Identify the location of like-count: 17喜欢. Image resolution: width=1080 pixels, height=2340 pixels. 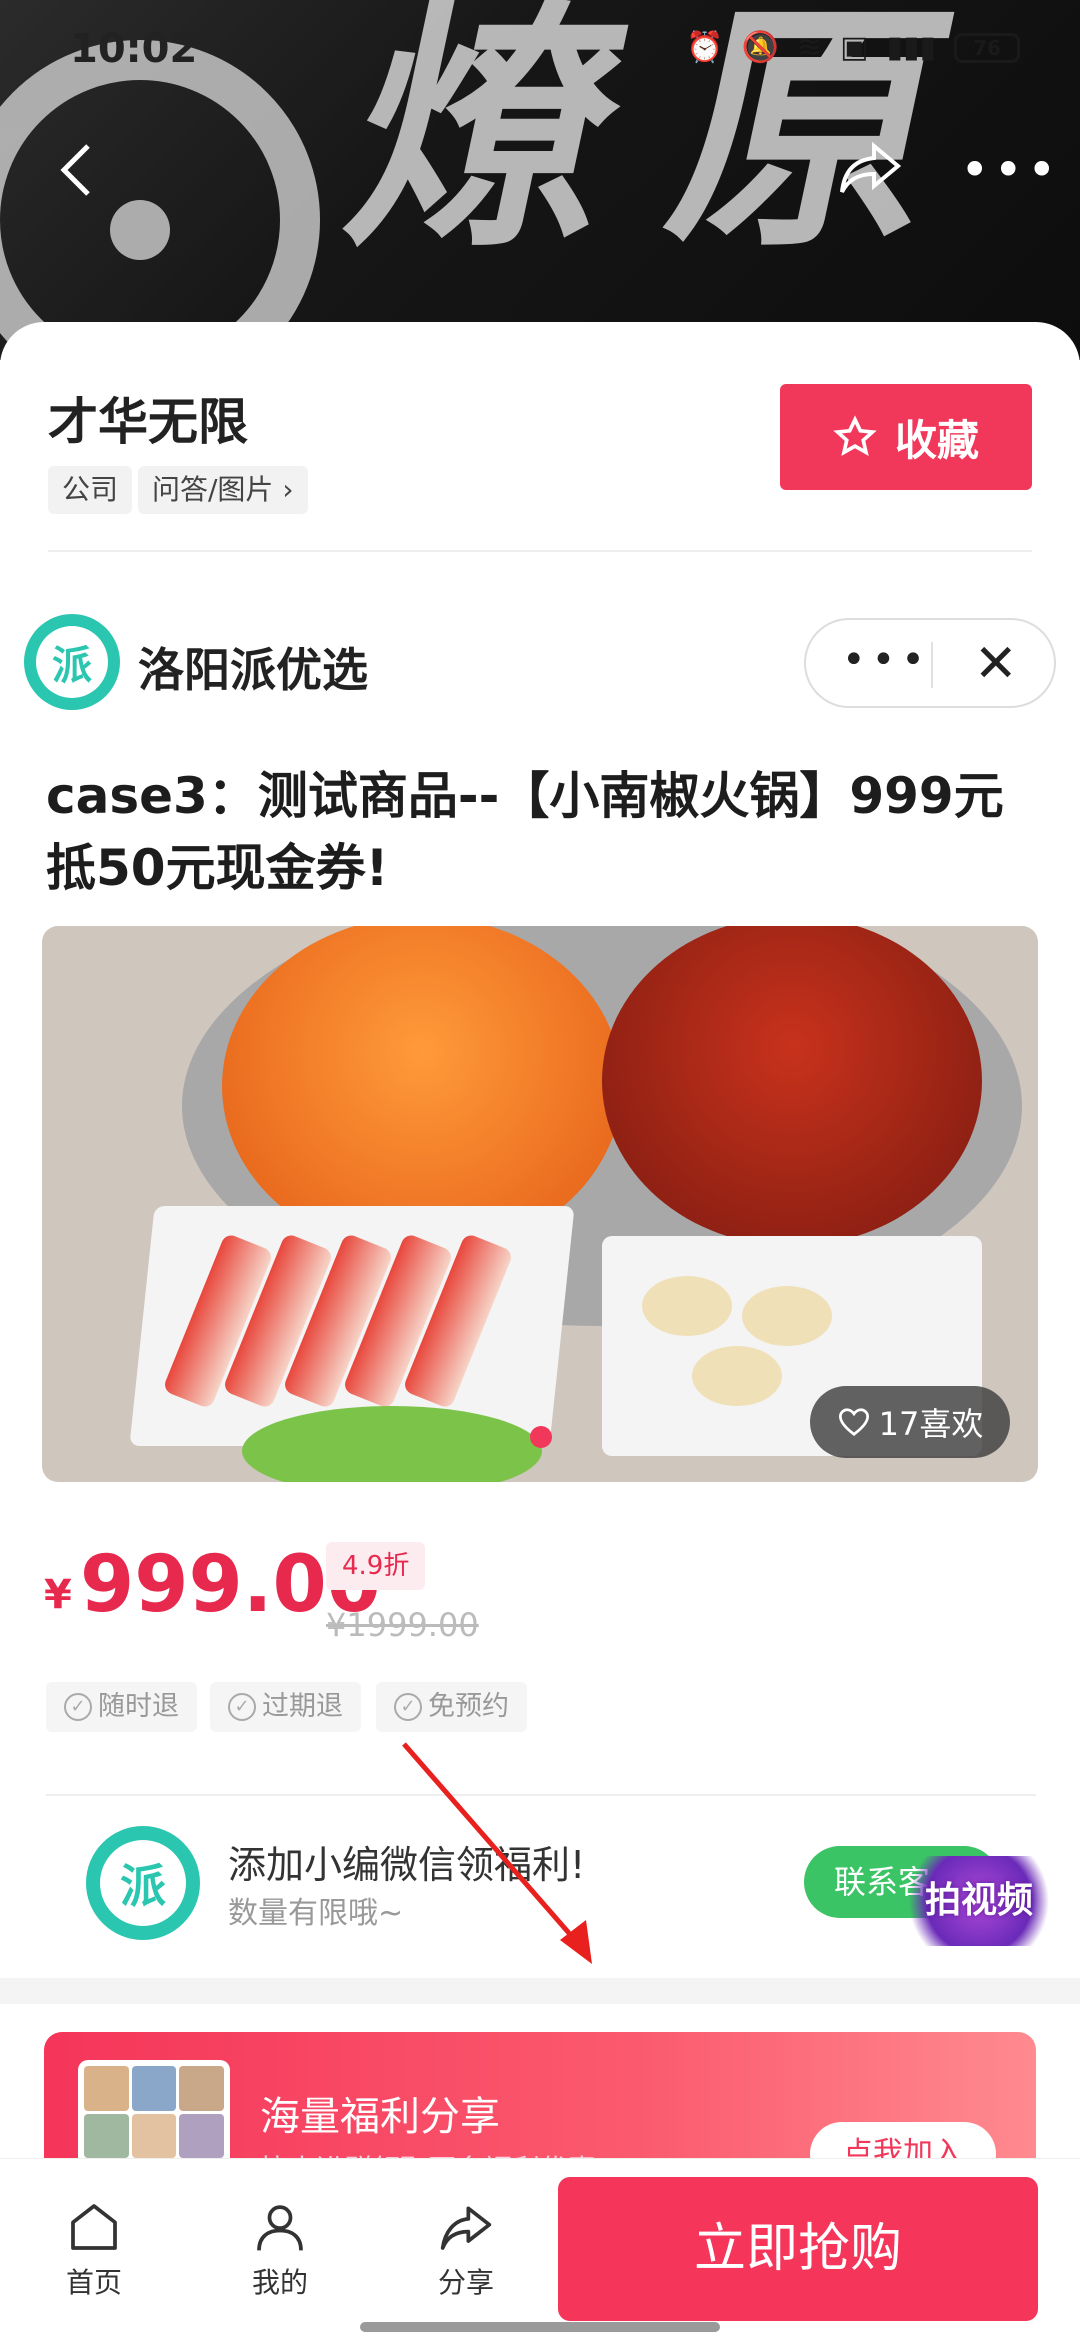
(931, 1424).